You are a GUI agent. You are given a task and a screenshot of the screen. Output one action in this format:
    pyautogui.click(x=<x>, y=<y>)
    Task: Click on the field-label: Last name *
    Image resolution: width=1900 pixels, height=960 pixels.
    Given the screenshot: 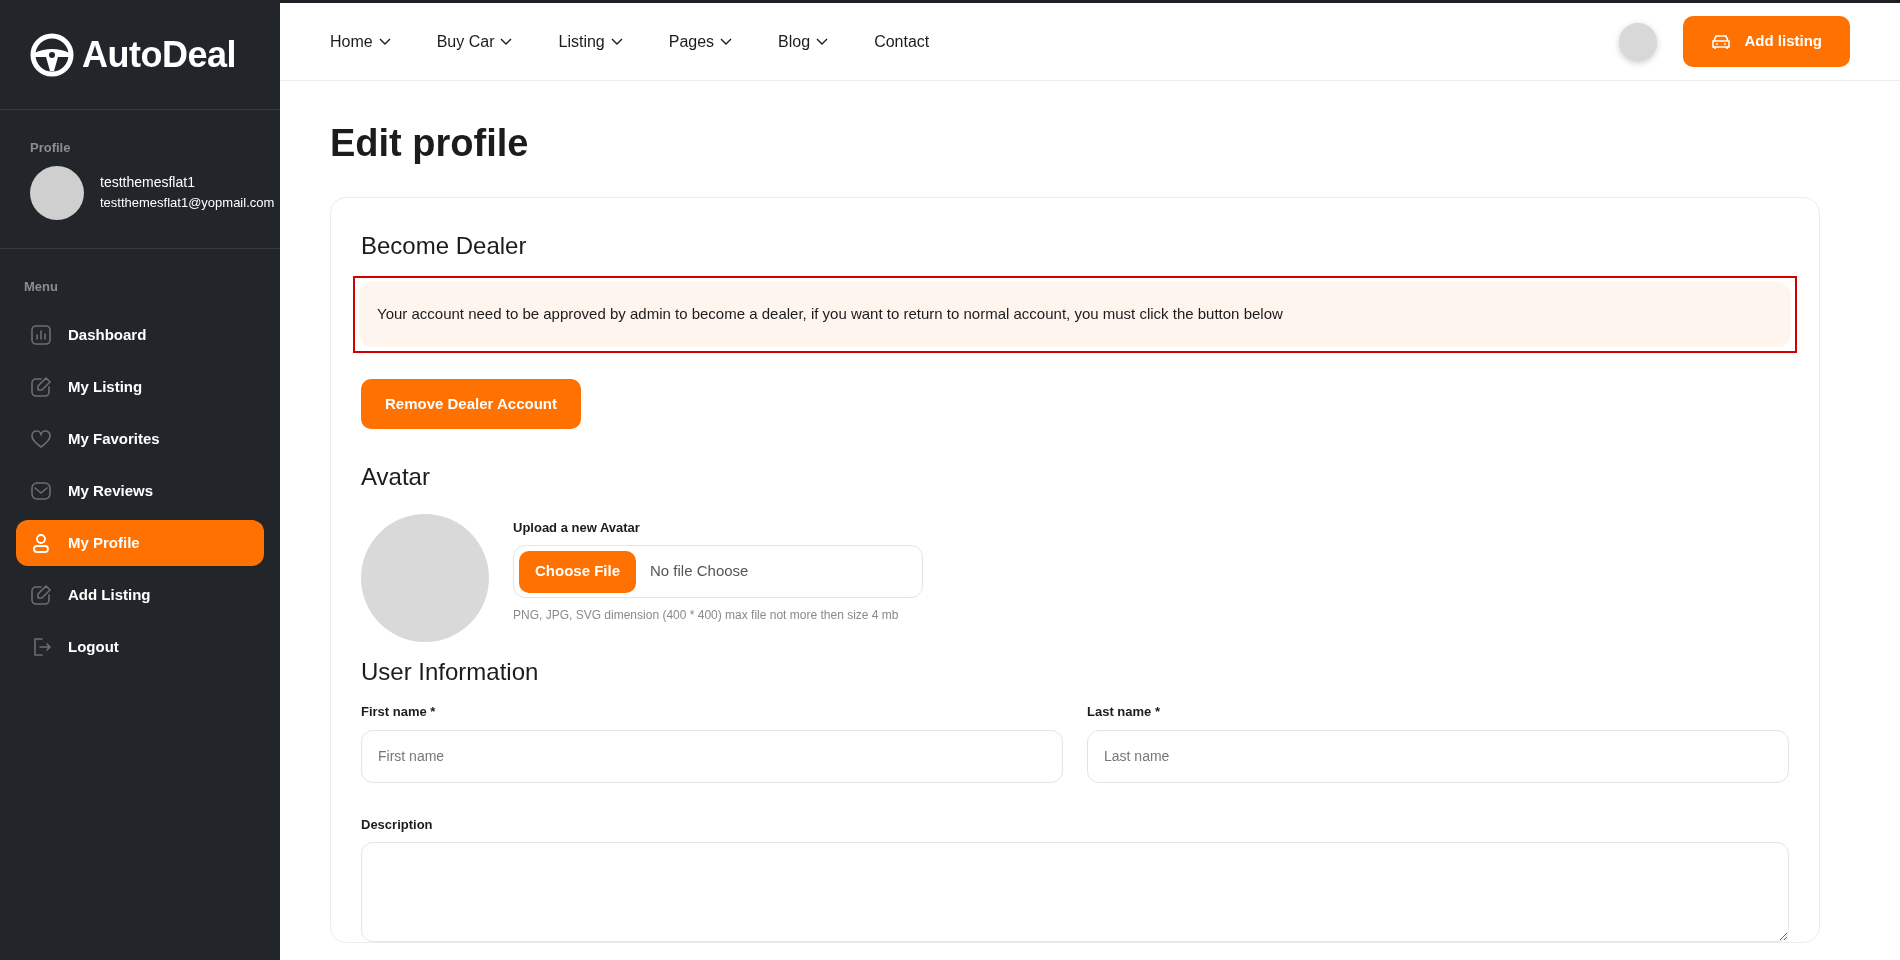 What is the action you would take?
    pyautogui.click(x=1124, y=712)
    